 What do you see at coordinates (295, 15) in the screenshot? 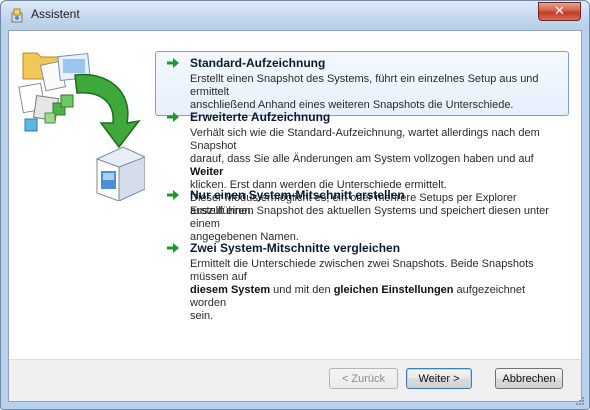
I see `title-bar: Assistent ✕` at bounding box center [295, 15].